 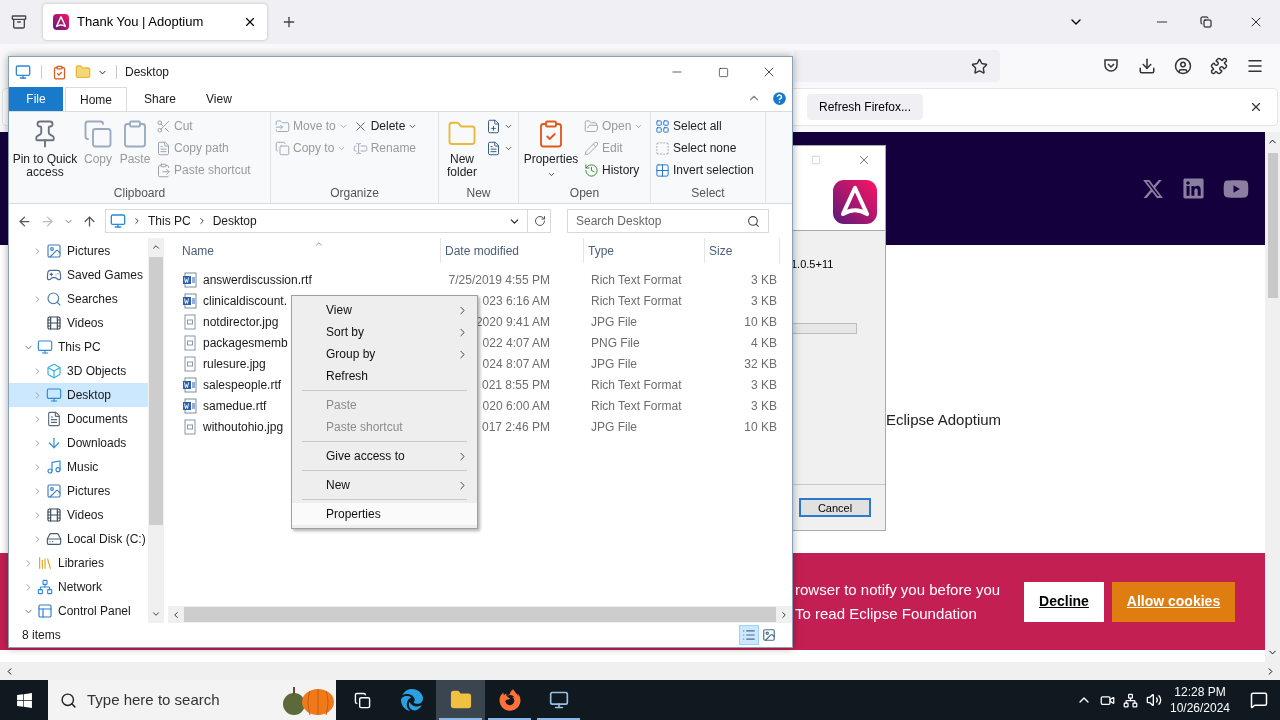 What do you see at coordinates (886, 613) in the screenshot?
I see `cookie-text: To read Eclipse Foundation` at bounding box center [886, 613].